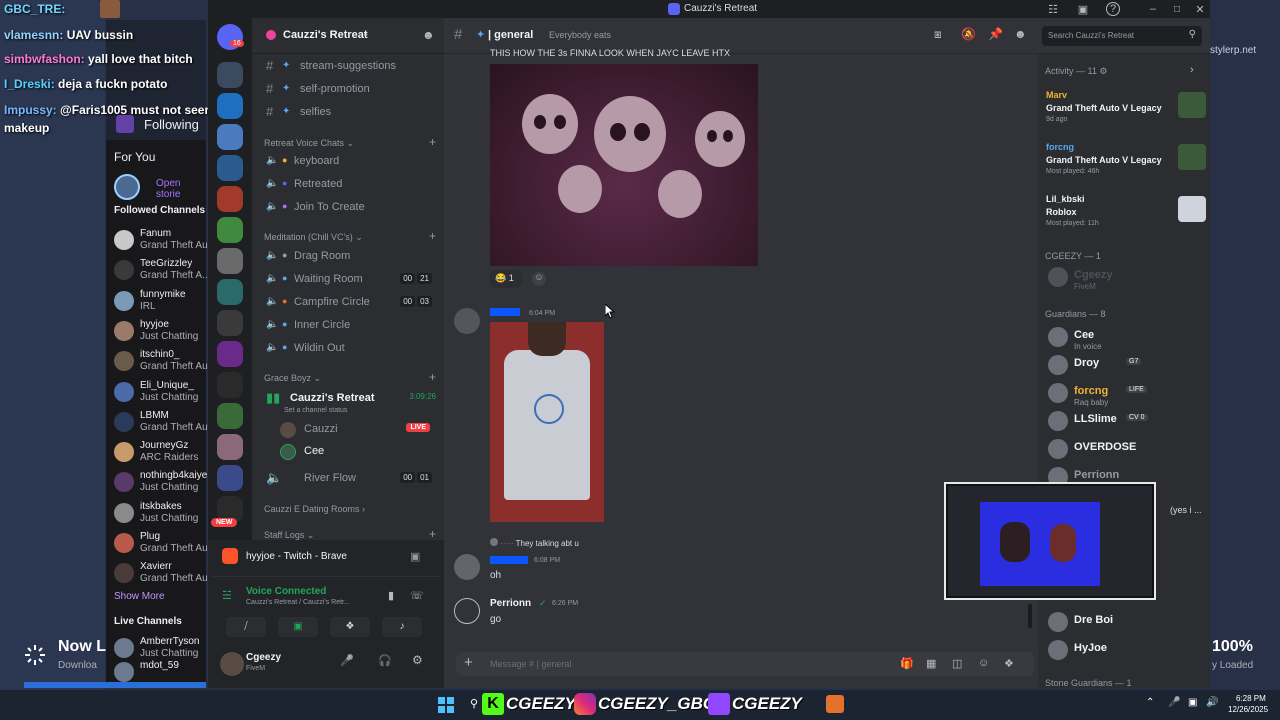 This screenshot has width=1280, height=720. What do you see at coordinates (246, 627) in the screenshot?
I see `camera-off-icon: ⧸` at bounding box center [246, 627].